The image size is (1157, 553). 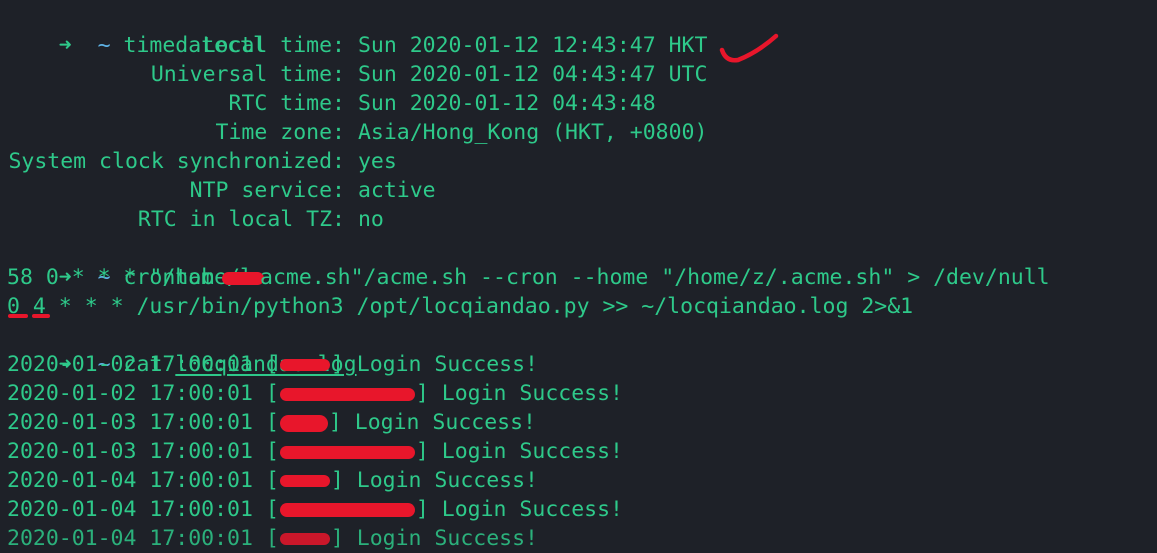 I want to click on checkmark-annotation, so click(x=749, y=48).